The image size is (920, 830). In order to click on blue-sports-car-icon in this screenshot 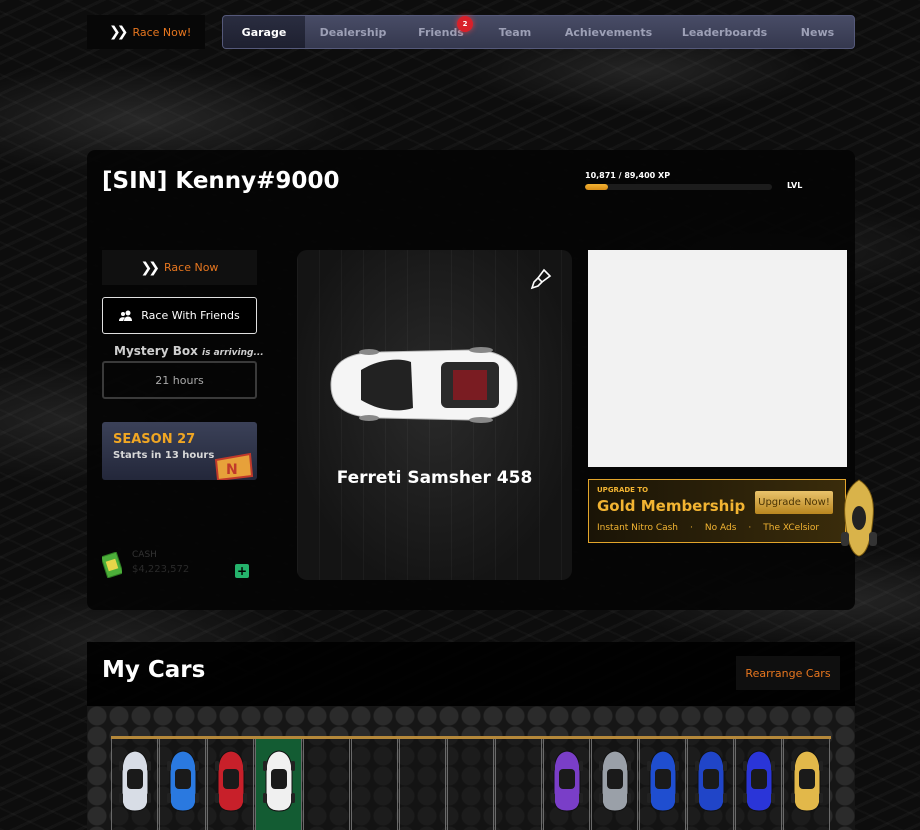, I will do `click(711, 781)`.